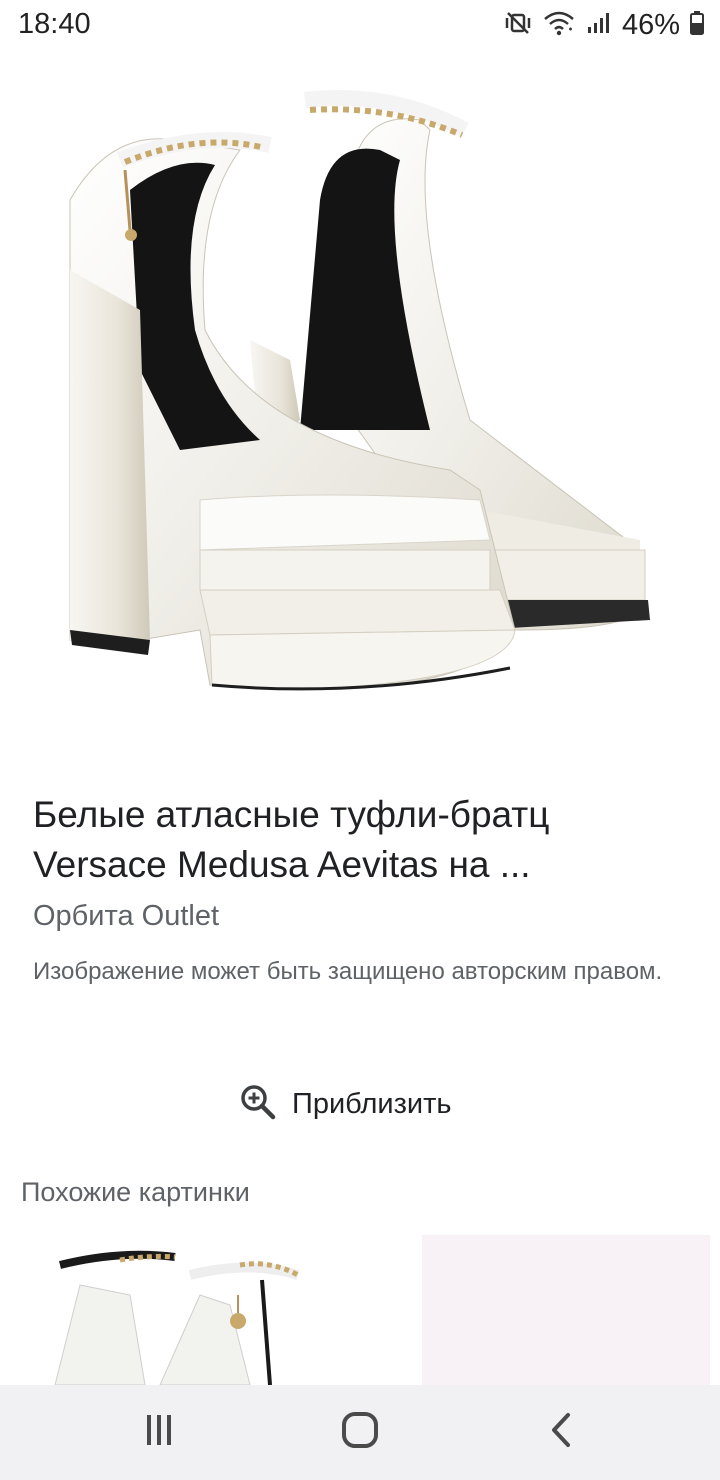 Image resolution: width=720 pixels, height=1480 pixels. What do you see at coordinates (650, 24) in the screenshot?
I see `battery-percentage: 46%` at bounding box center [650, 24].